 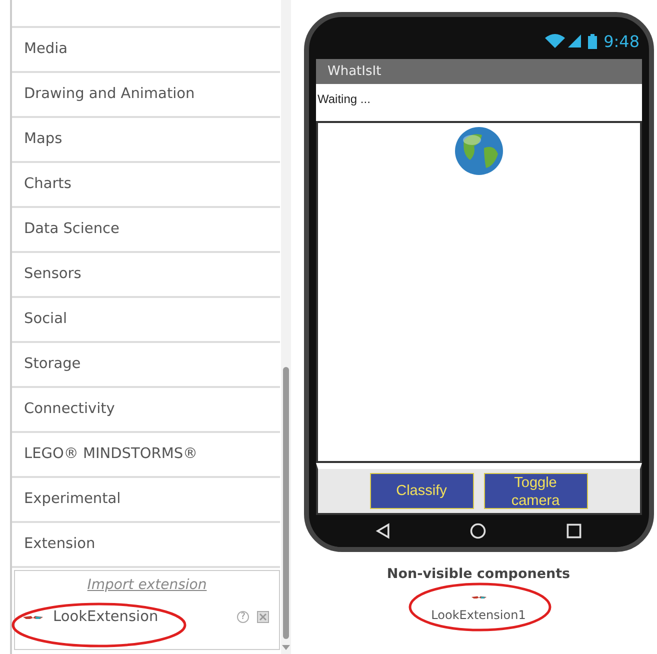 I want to click on help-icon: ?, so click(x=243, y=617).